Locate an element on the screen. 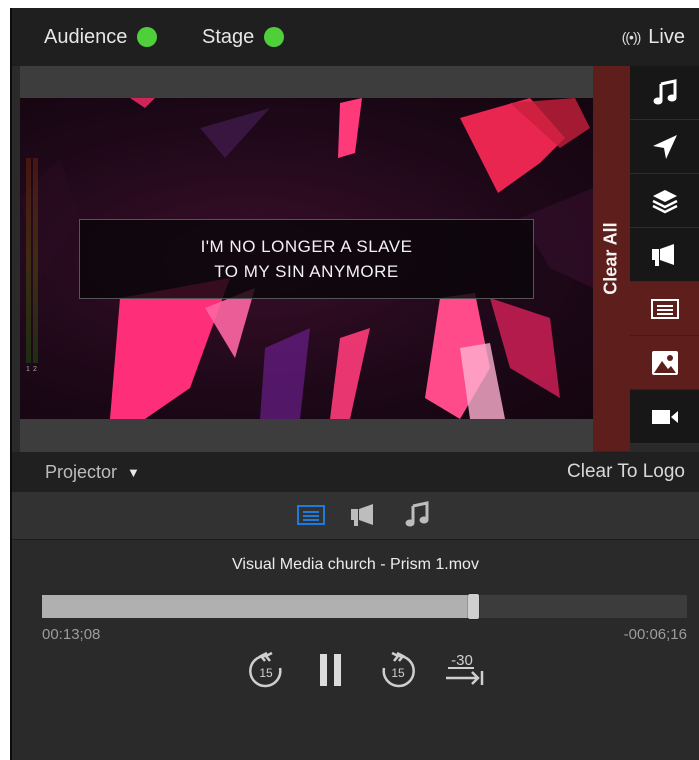  meter-bar-right is located at coordinates (35, 260).